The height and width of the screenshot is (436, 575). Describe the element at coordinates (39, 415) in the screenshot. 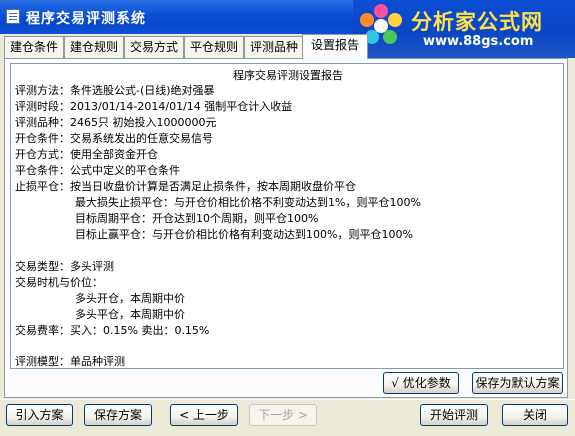

I see `import-scheme-button: 引入方案` at that location.